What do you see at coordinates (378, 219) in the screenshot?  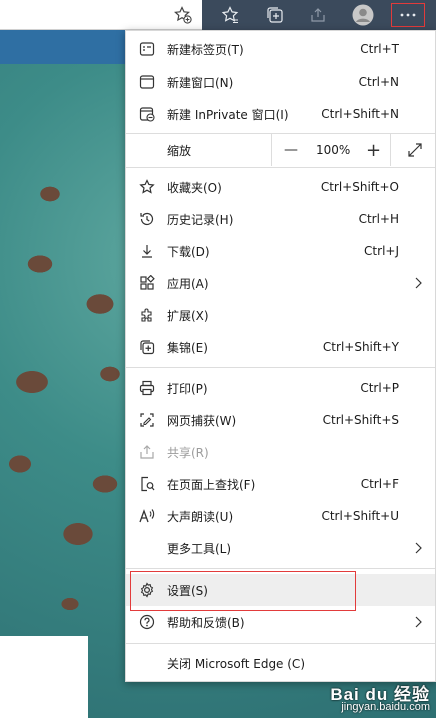 I see `history-shortcut: Ctrl+H` at bounding box center [378, 219].